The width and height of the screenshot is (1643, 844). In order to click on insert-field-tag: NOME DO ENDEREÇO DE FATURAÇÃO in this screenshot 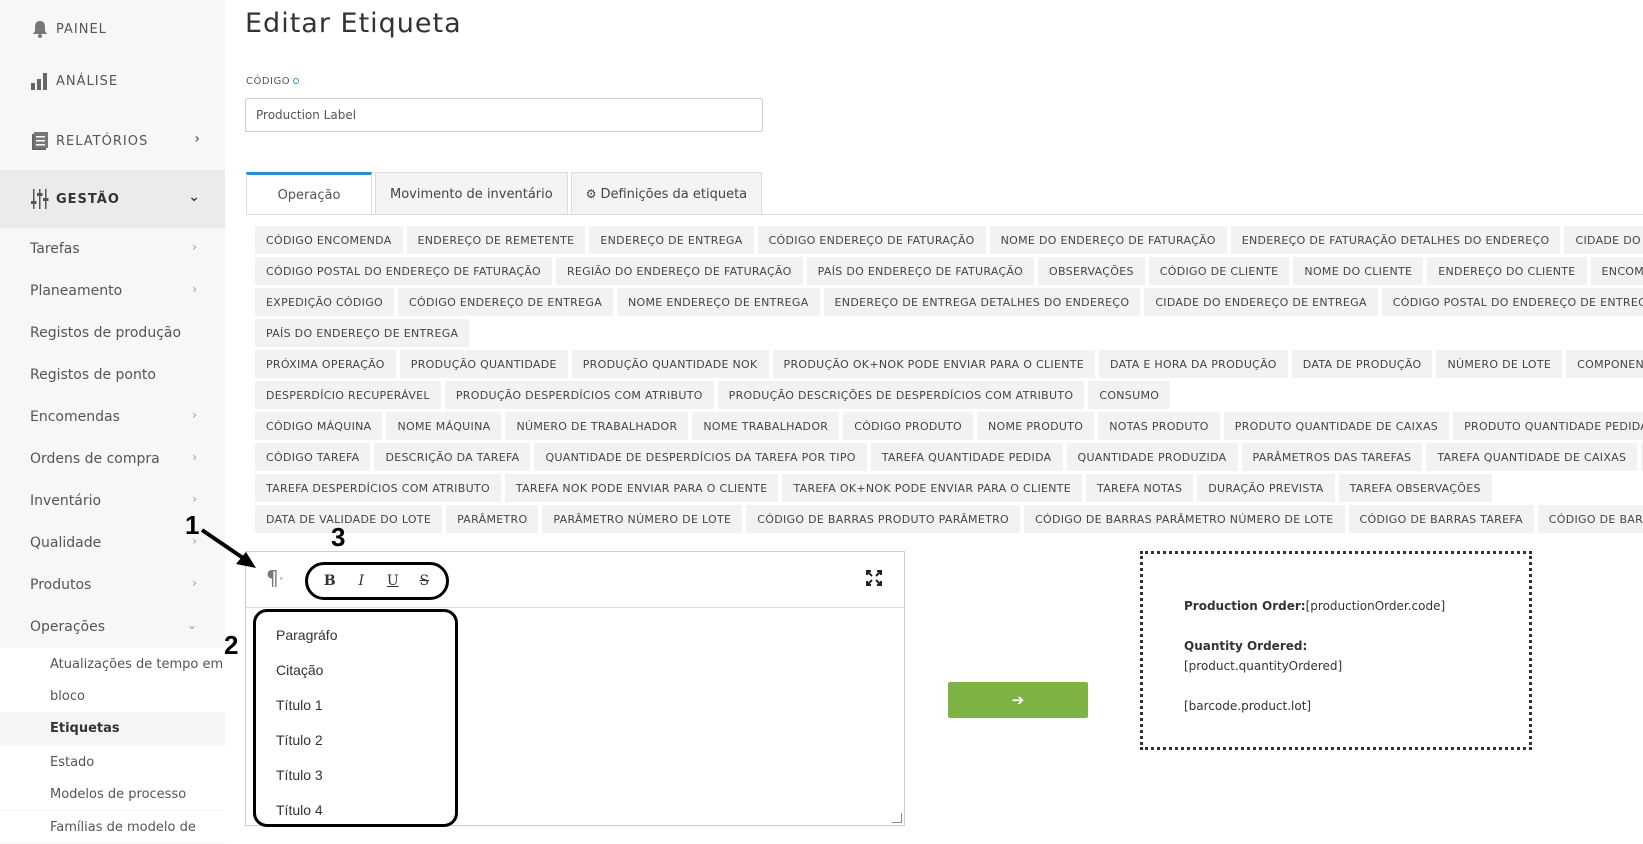, I will do `click(1108, 240)`.